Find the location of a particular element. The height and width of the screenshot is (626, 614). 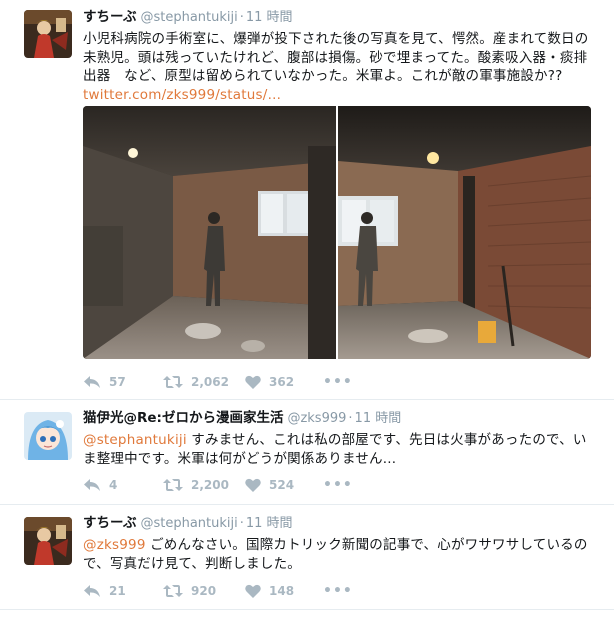

like-button: 524 is located at coordinates (284, 485).